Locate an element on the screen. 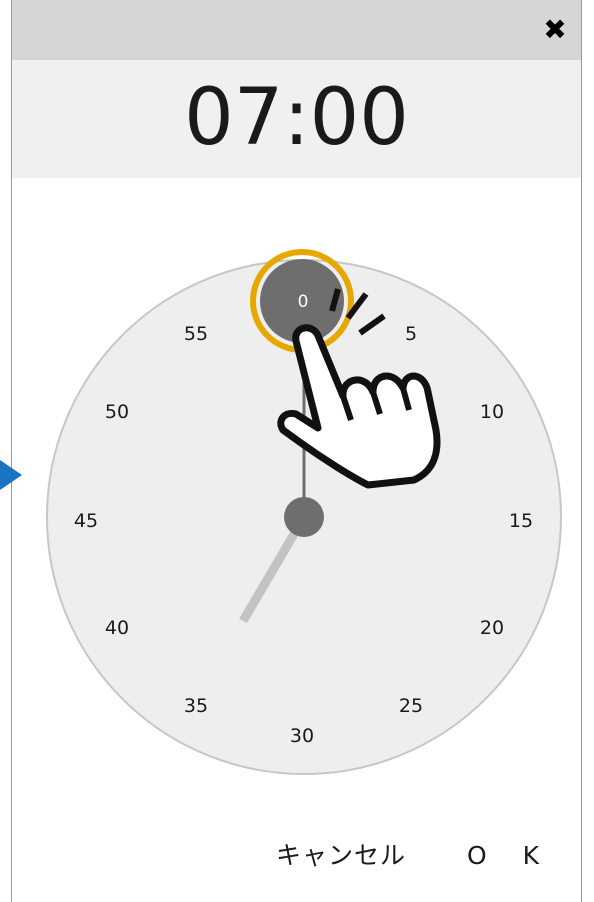 This screenshot has height=902, width=594. minute-label-45: 45 is located at coordinates (86, 521).